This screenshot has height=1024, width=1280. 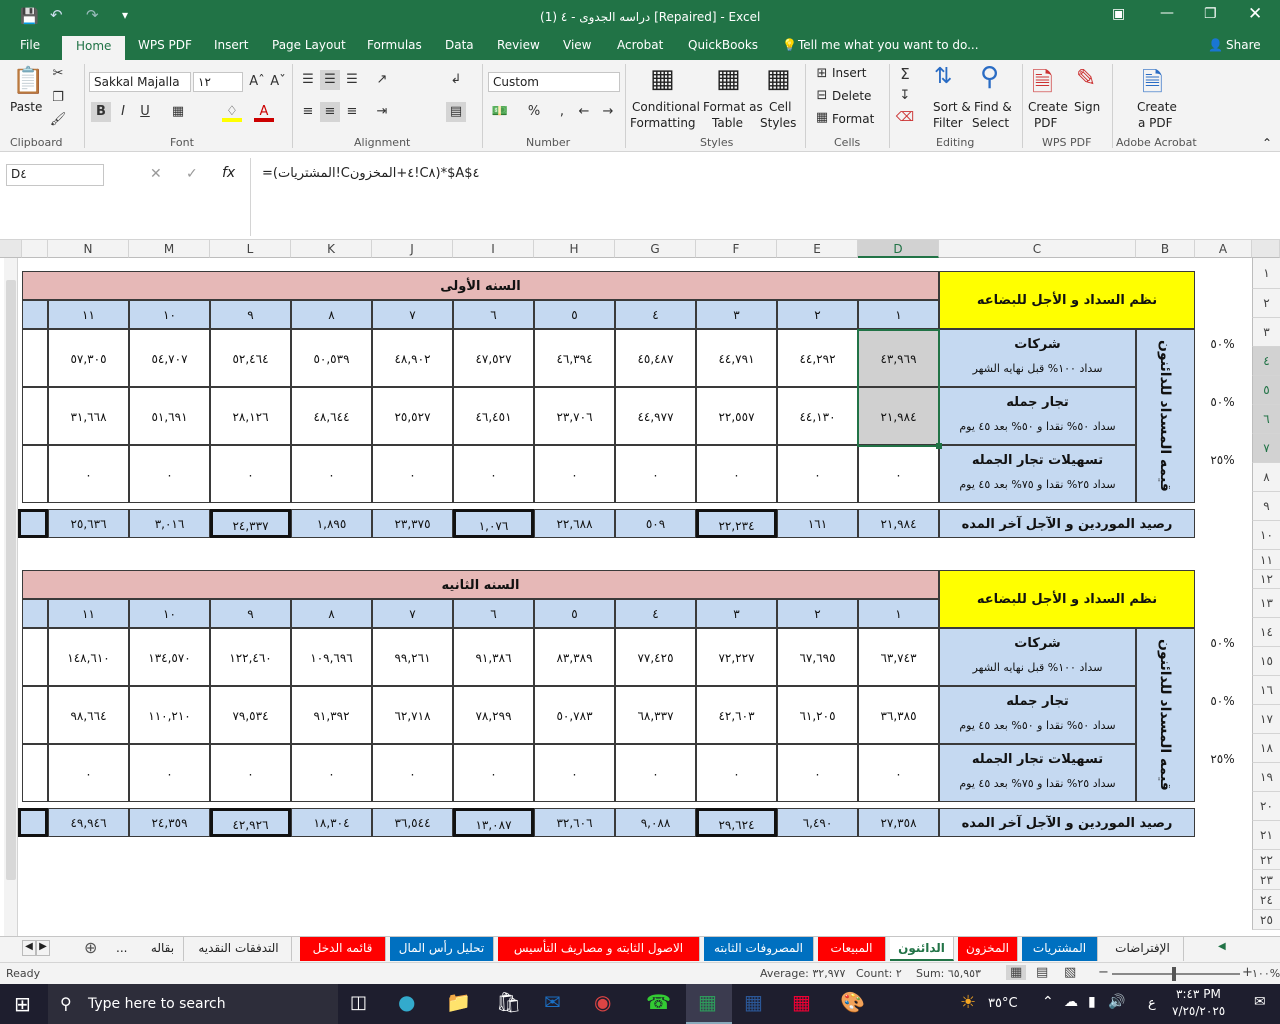 What do you see at coordinates (905, 118) in the screenshot?
I see `clear-icon: ⌫` at bounding box center [905, 118].